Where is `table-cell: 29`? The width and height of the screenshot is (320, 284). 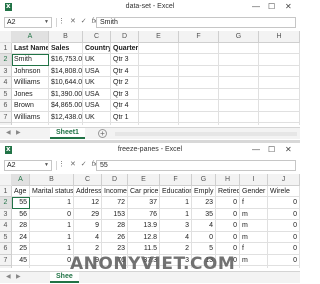
table-cell: 29 is located at coordinates (88, 214).